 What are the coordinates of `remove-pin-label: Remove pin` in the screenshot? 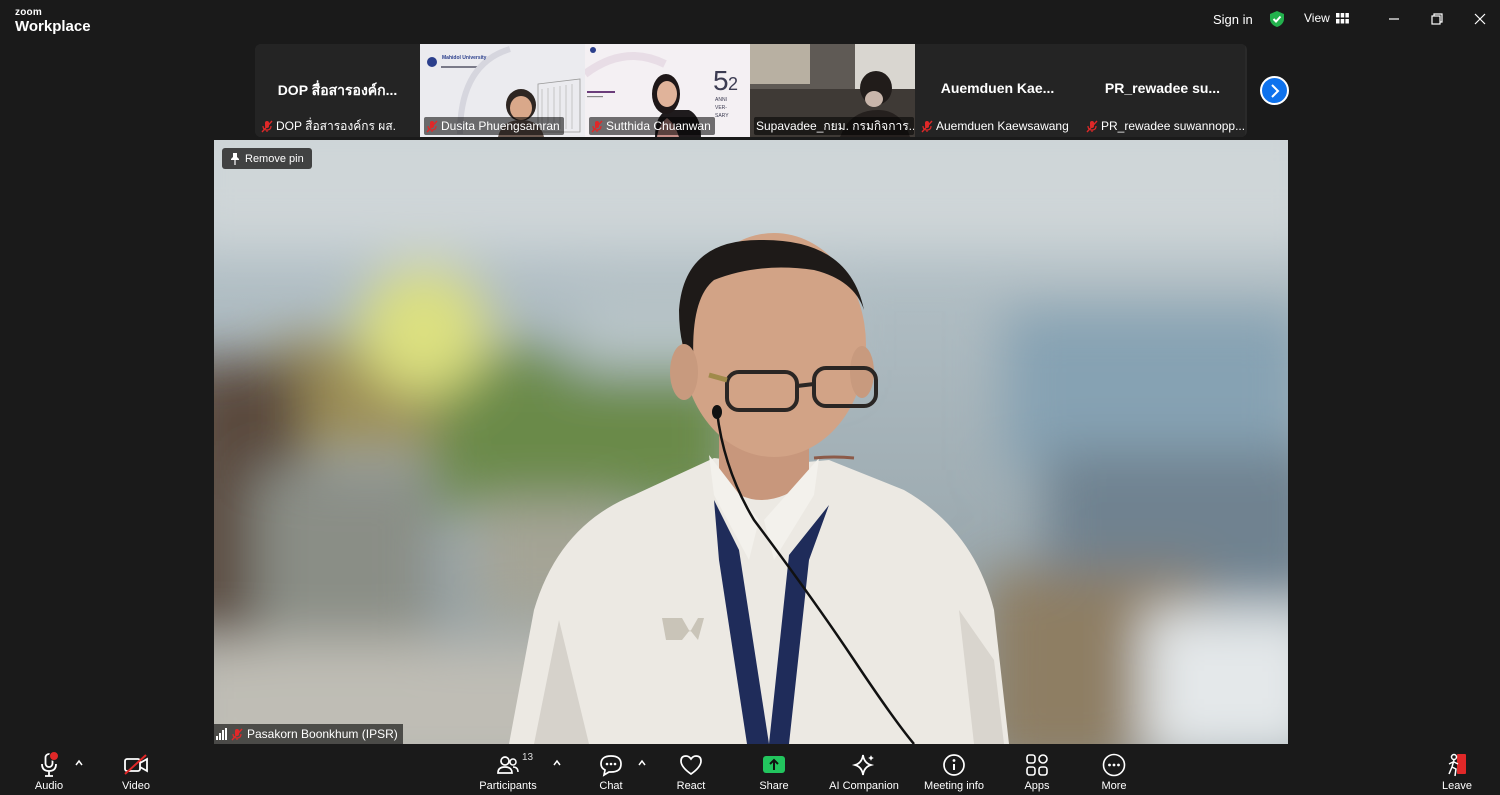 It's located at (274, 158).